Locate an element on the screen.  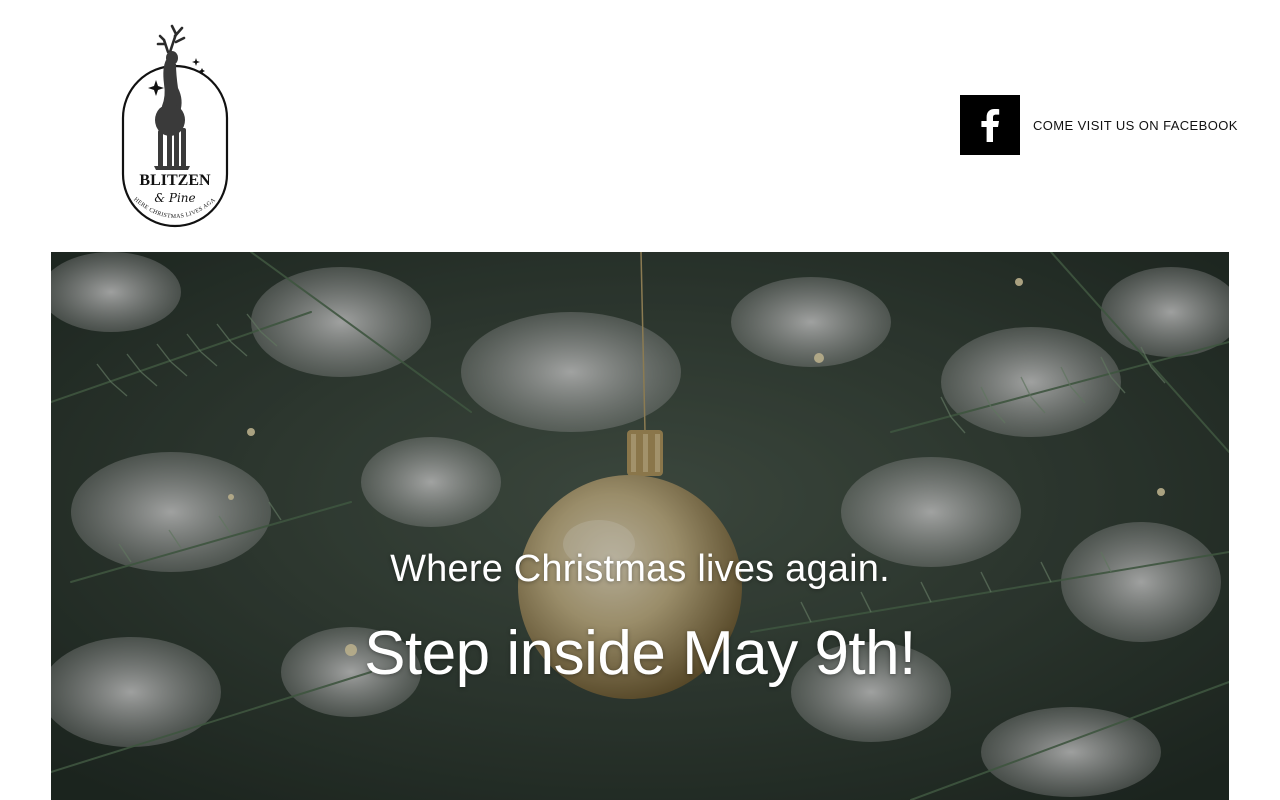
hero-tagline: Where Christmas lives again. is located at coordinates (640, 569).